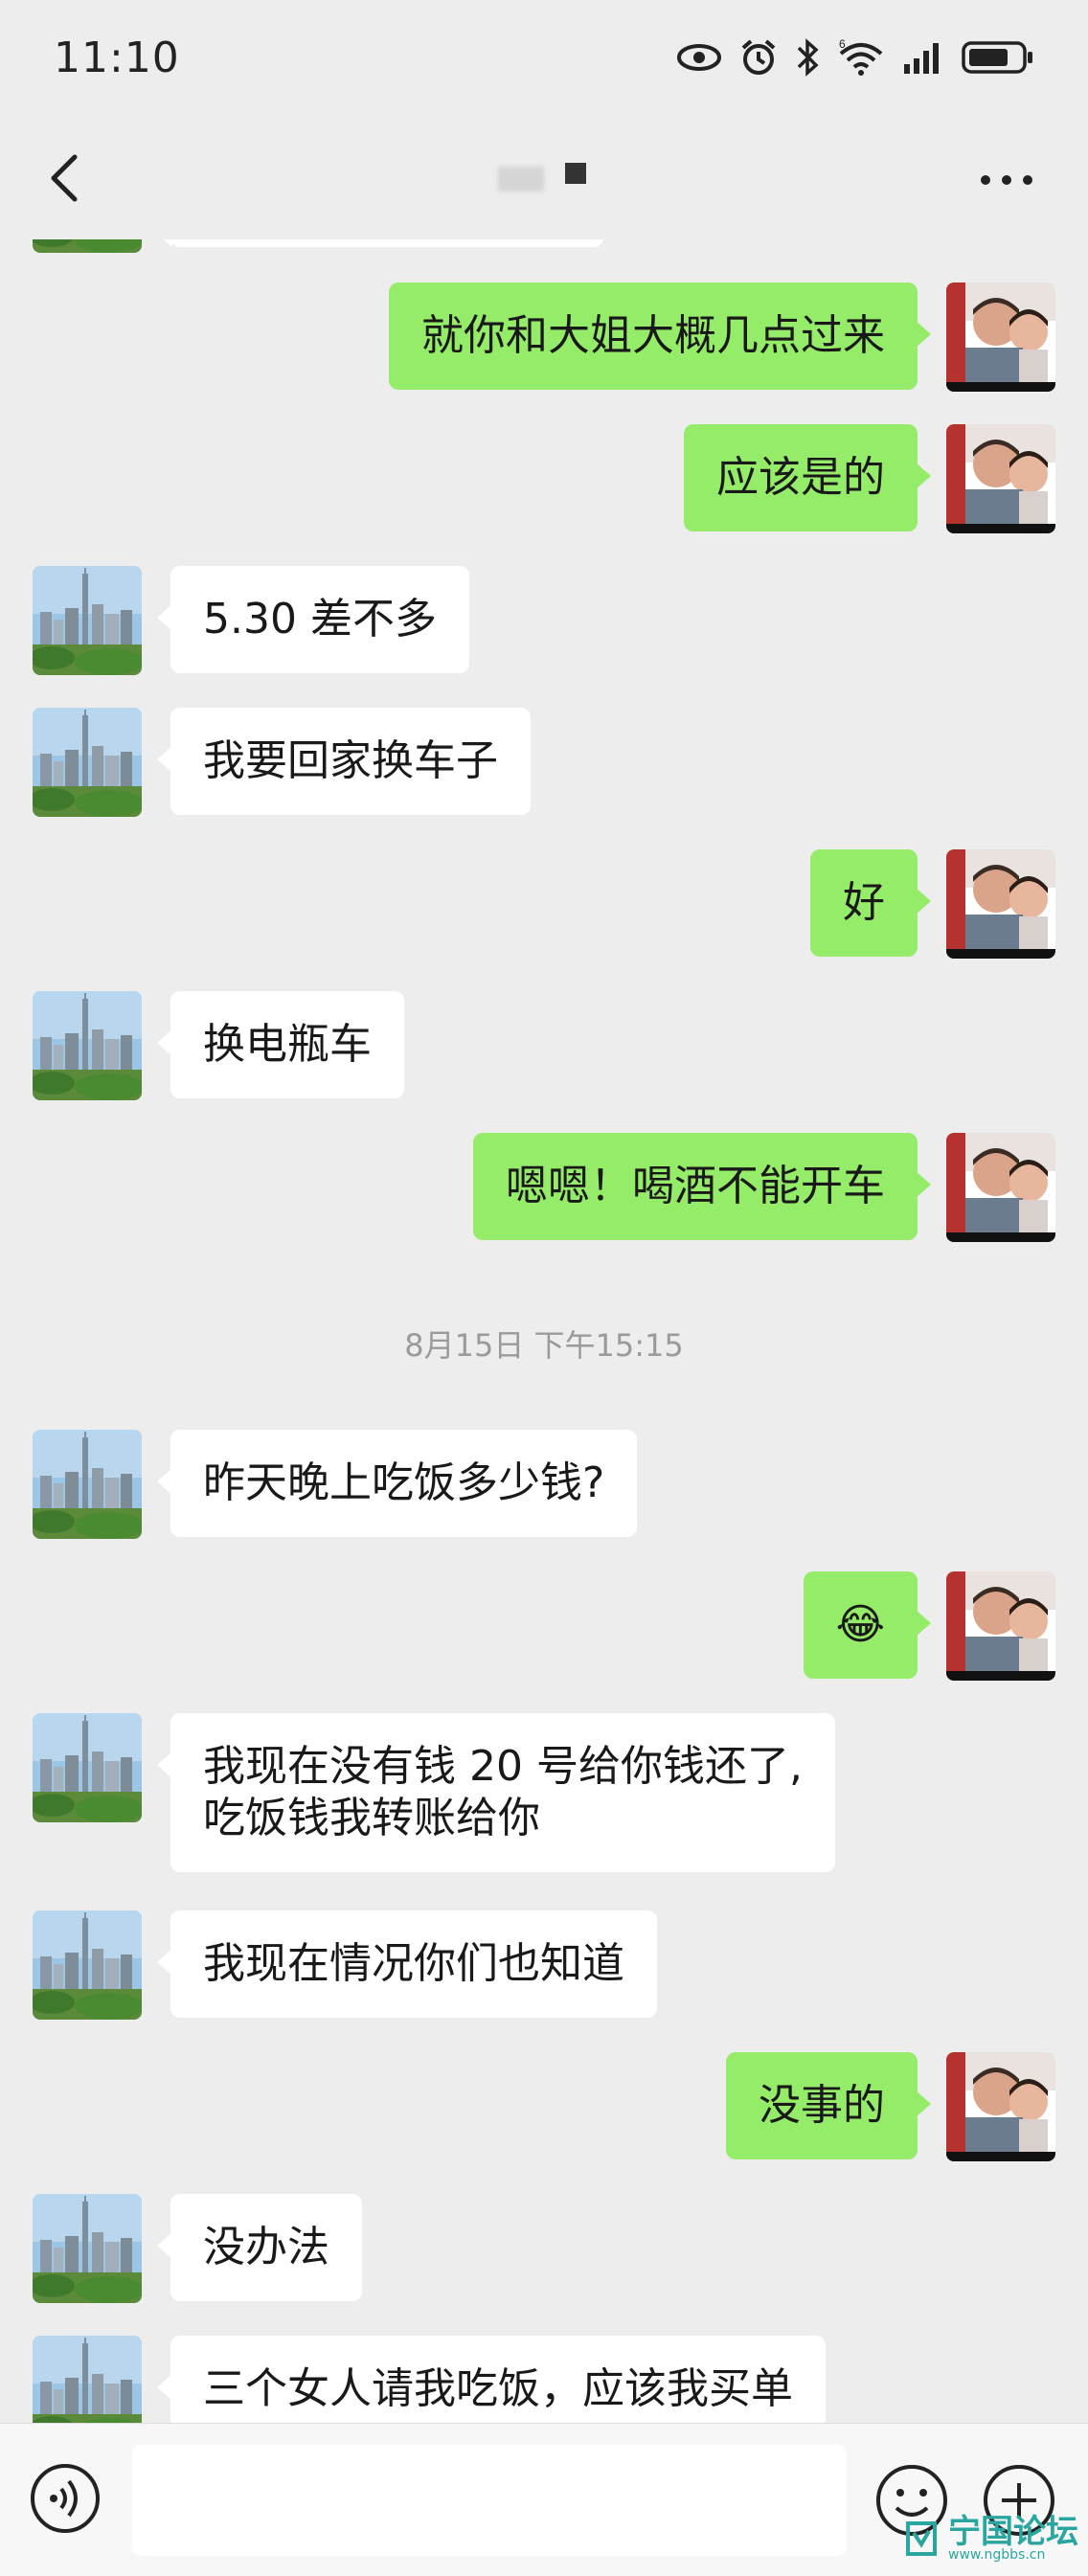 The image size is (1088, 2576). What do you see at coordinates (842, 44) in the screenshot?
I see `svg-text: 6` at bounding box center [842, 44].